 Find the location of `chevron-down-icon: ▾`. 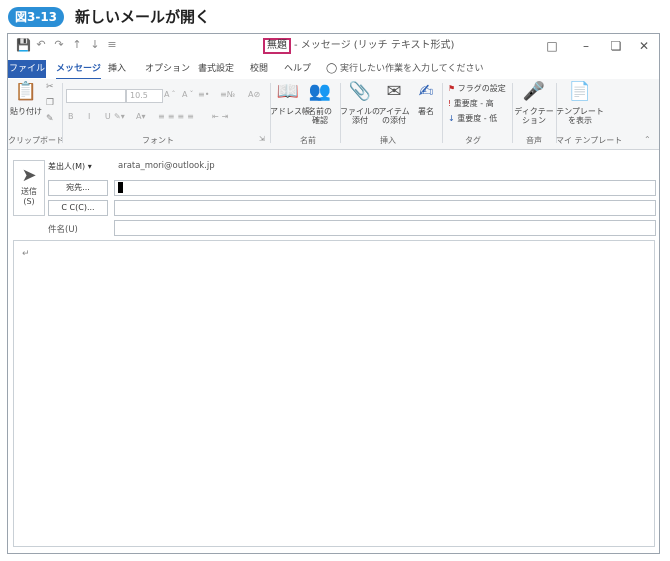

chevron-down-icon: ▾ is located at coordinates (89, 166).